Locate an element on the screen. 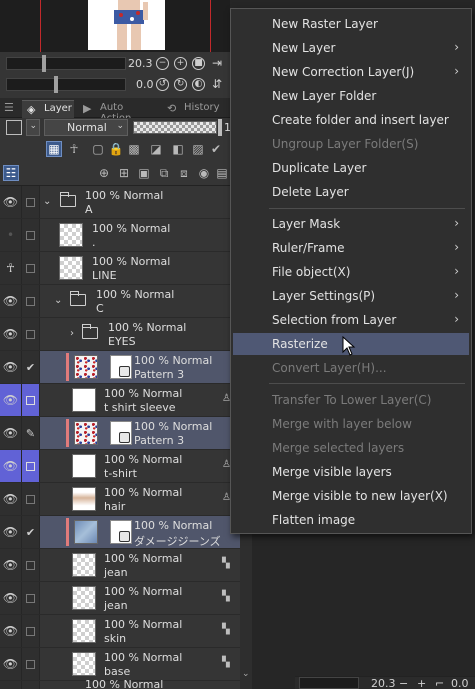  reset-rotation-icon: ◐ is located at coordinates (198, 84).